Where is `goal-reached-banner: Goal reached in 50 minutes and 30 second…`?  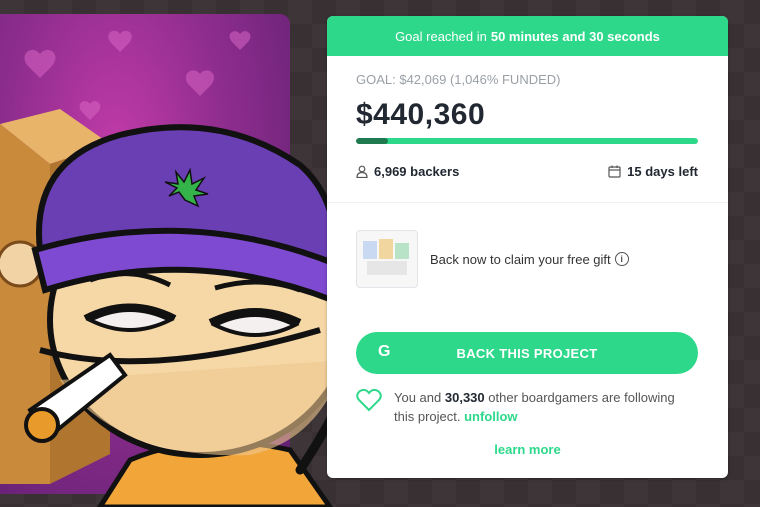 goal-reached-banner: Goal reached in 50 minutes and 30 second… is located at coordinates (527, 36).